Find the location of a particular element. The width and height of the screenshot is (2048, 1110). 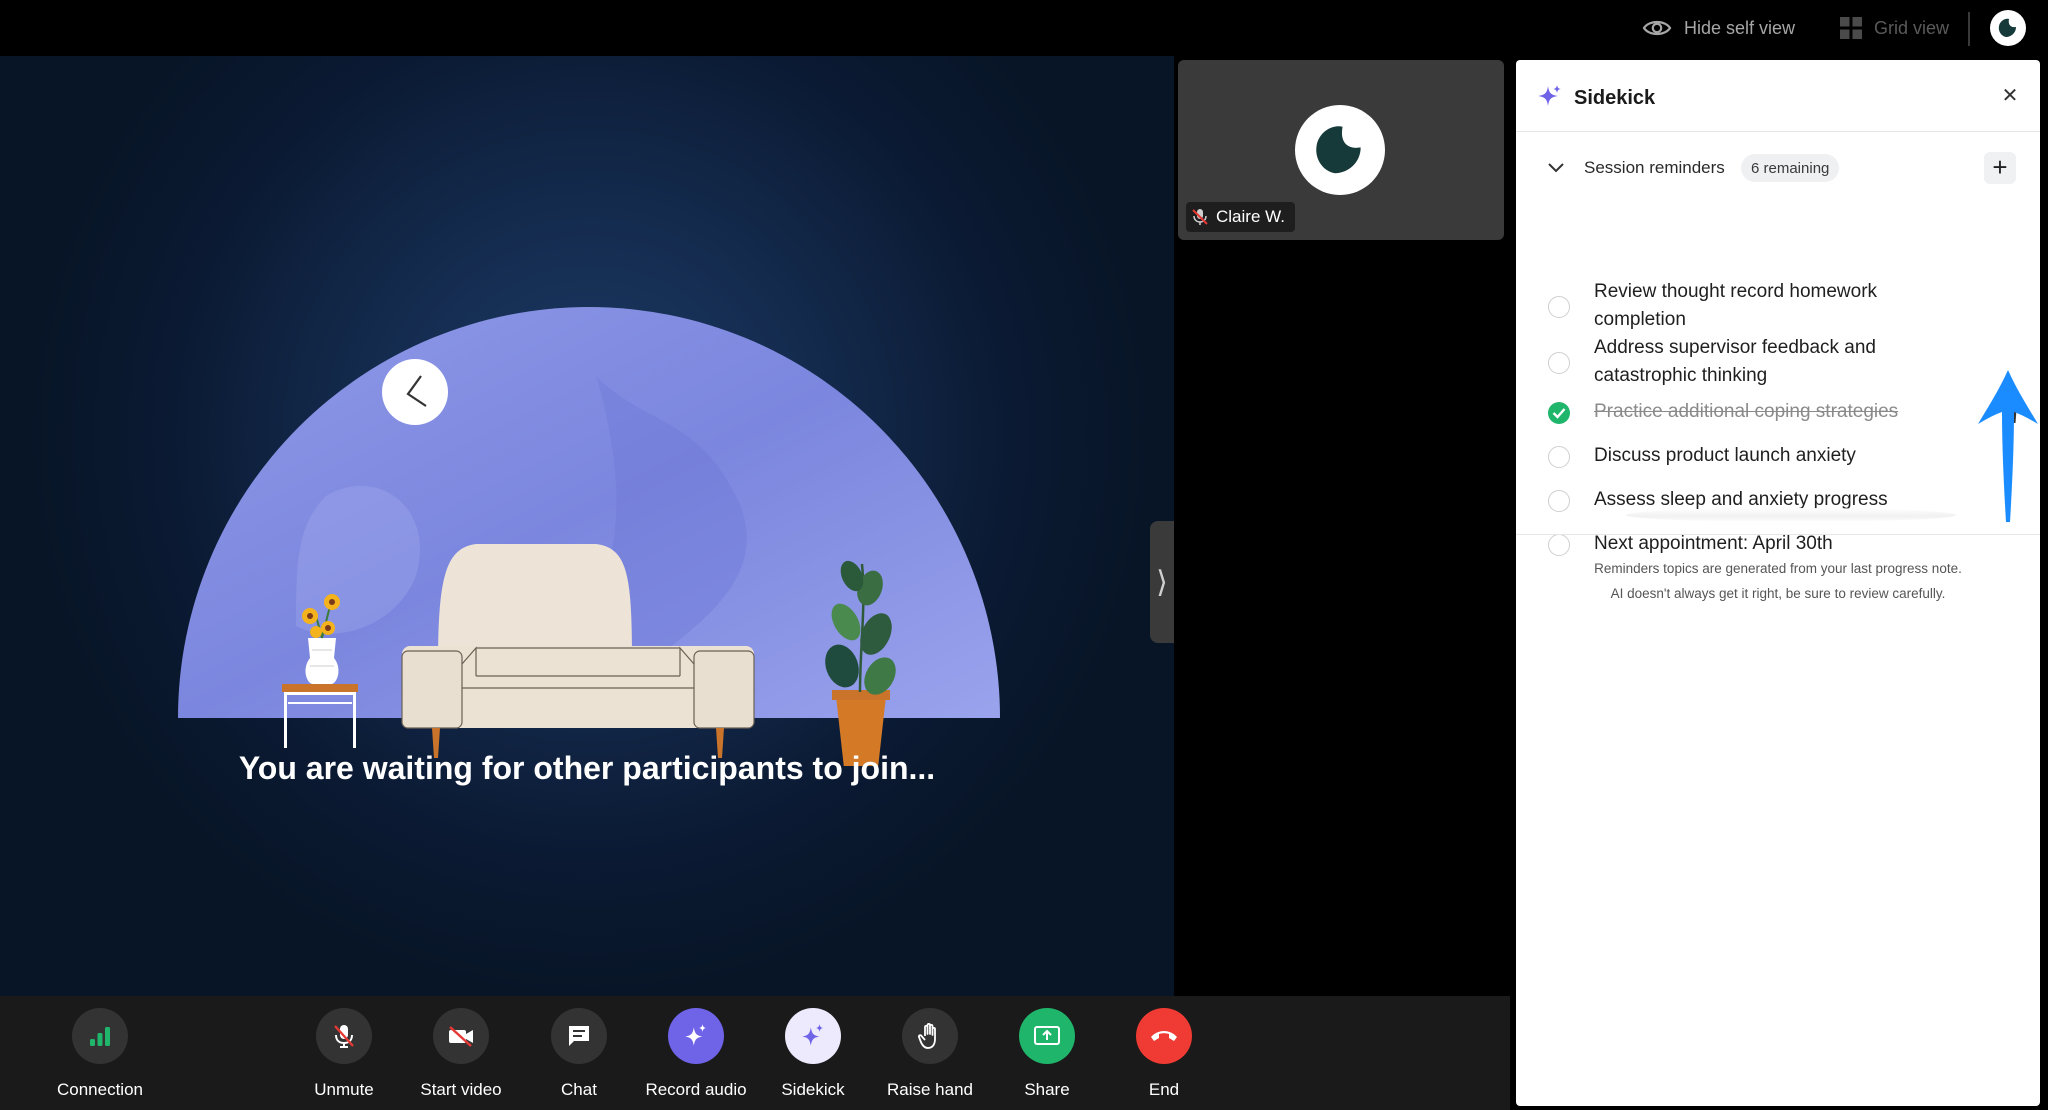

brand-logo-button is located at coordinates (2008, 28).